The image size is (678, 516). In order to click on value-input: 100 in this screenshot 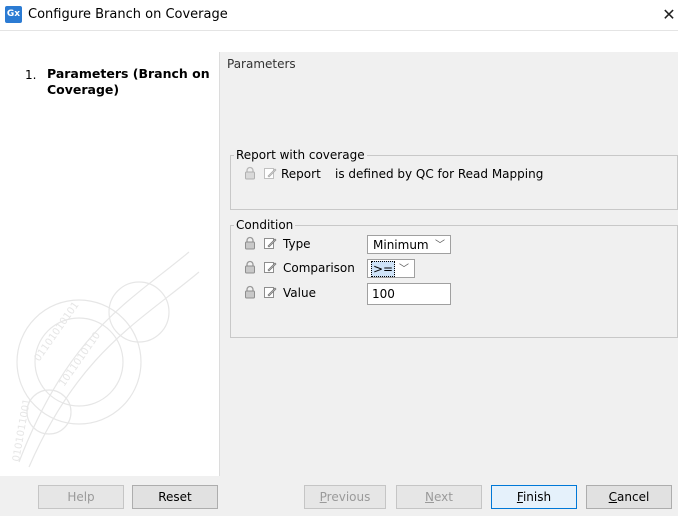, I will do `click(409, 294)`.